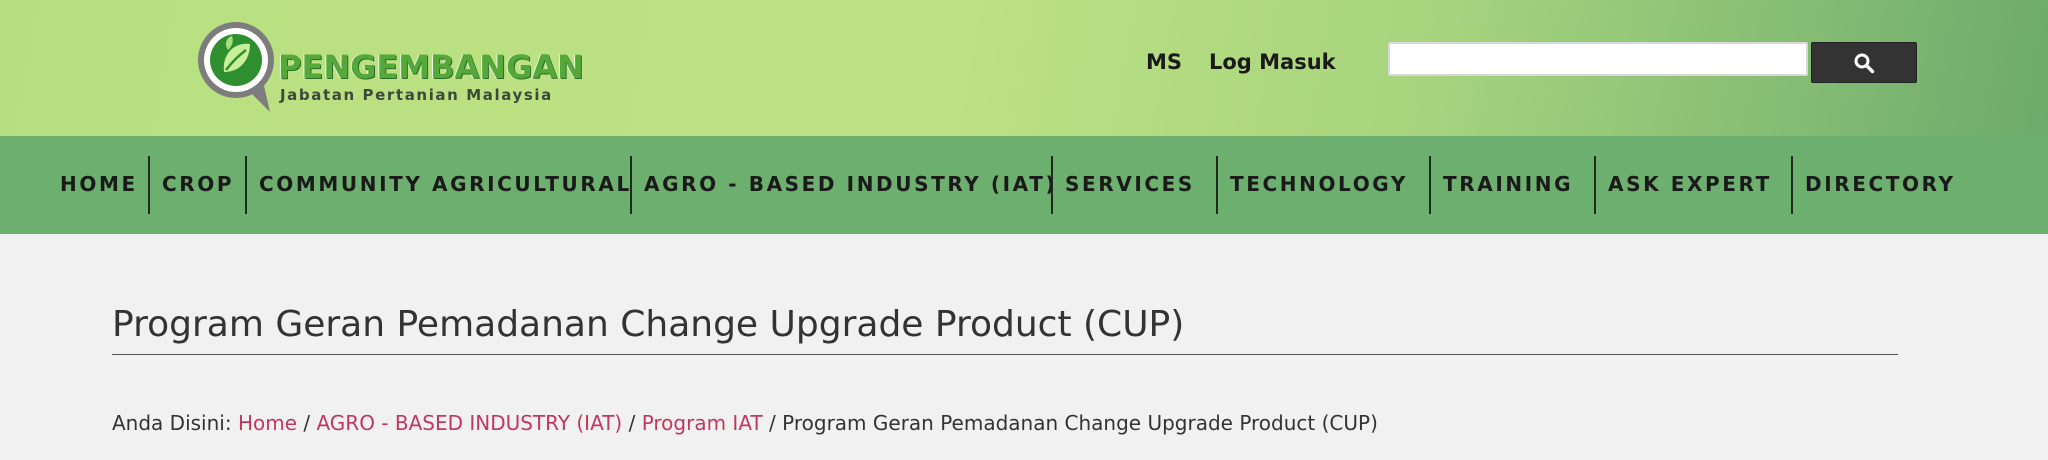  What do you see at coordinates (416, 95) in the screenshot?
I see `logo-subtitle: Jabatan Pertanian Malaysia` at bounding box center [416, 95].